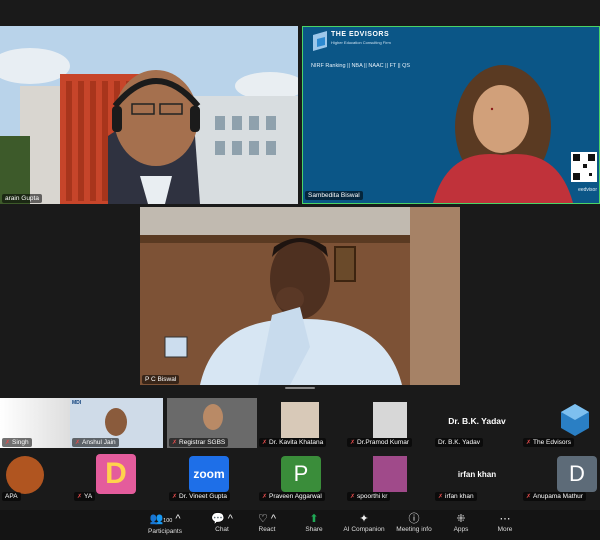 This screenshot has height=540, width=600. What do you see at coordinates (461, 519) in the screenshot?
I see `apps-icon: ⁜` at bounding box center [461, 519].